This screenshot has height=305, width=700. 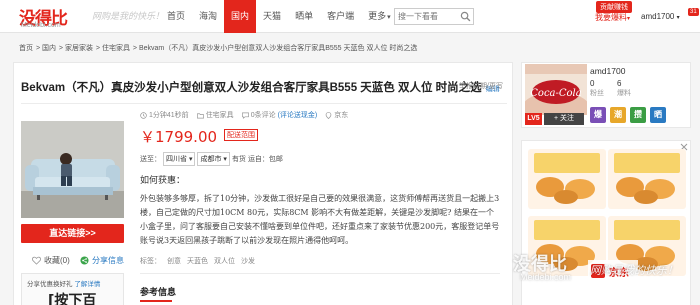 What do you see at coordinates (200, 115) in the screenshot?
I see `folder-icon` at bounding box center [200, 115].